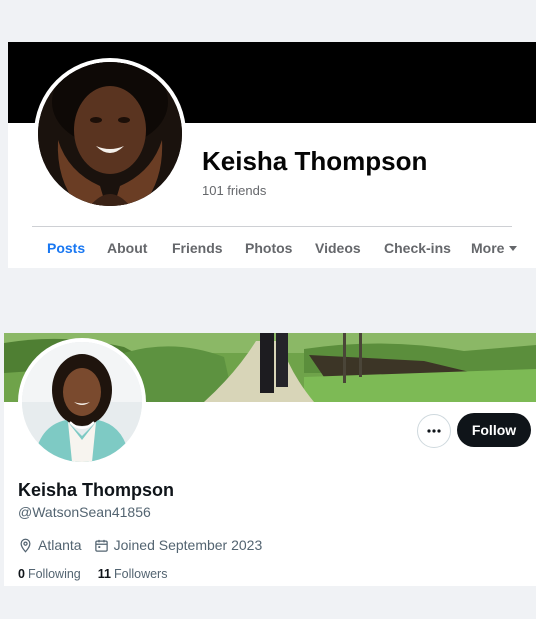 This screenshot has height=619, width=536. I want to click on calendar-icon, so click(101, 545).